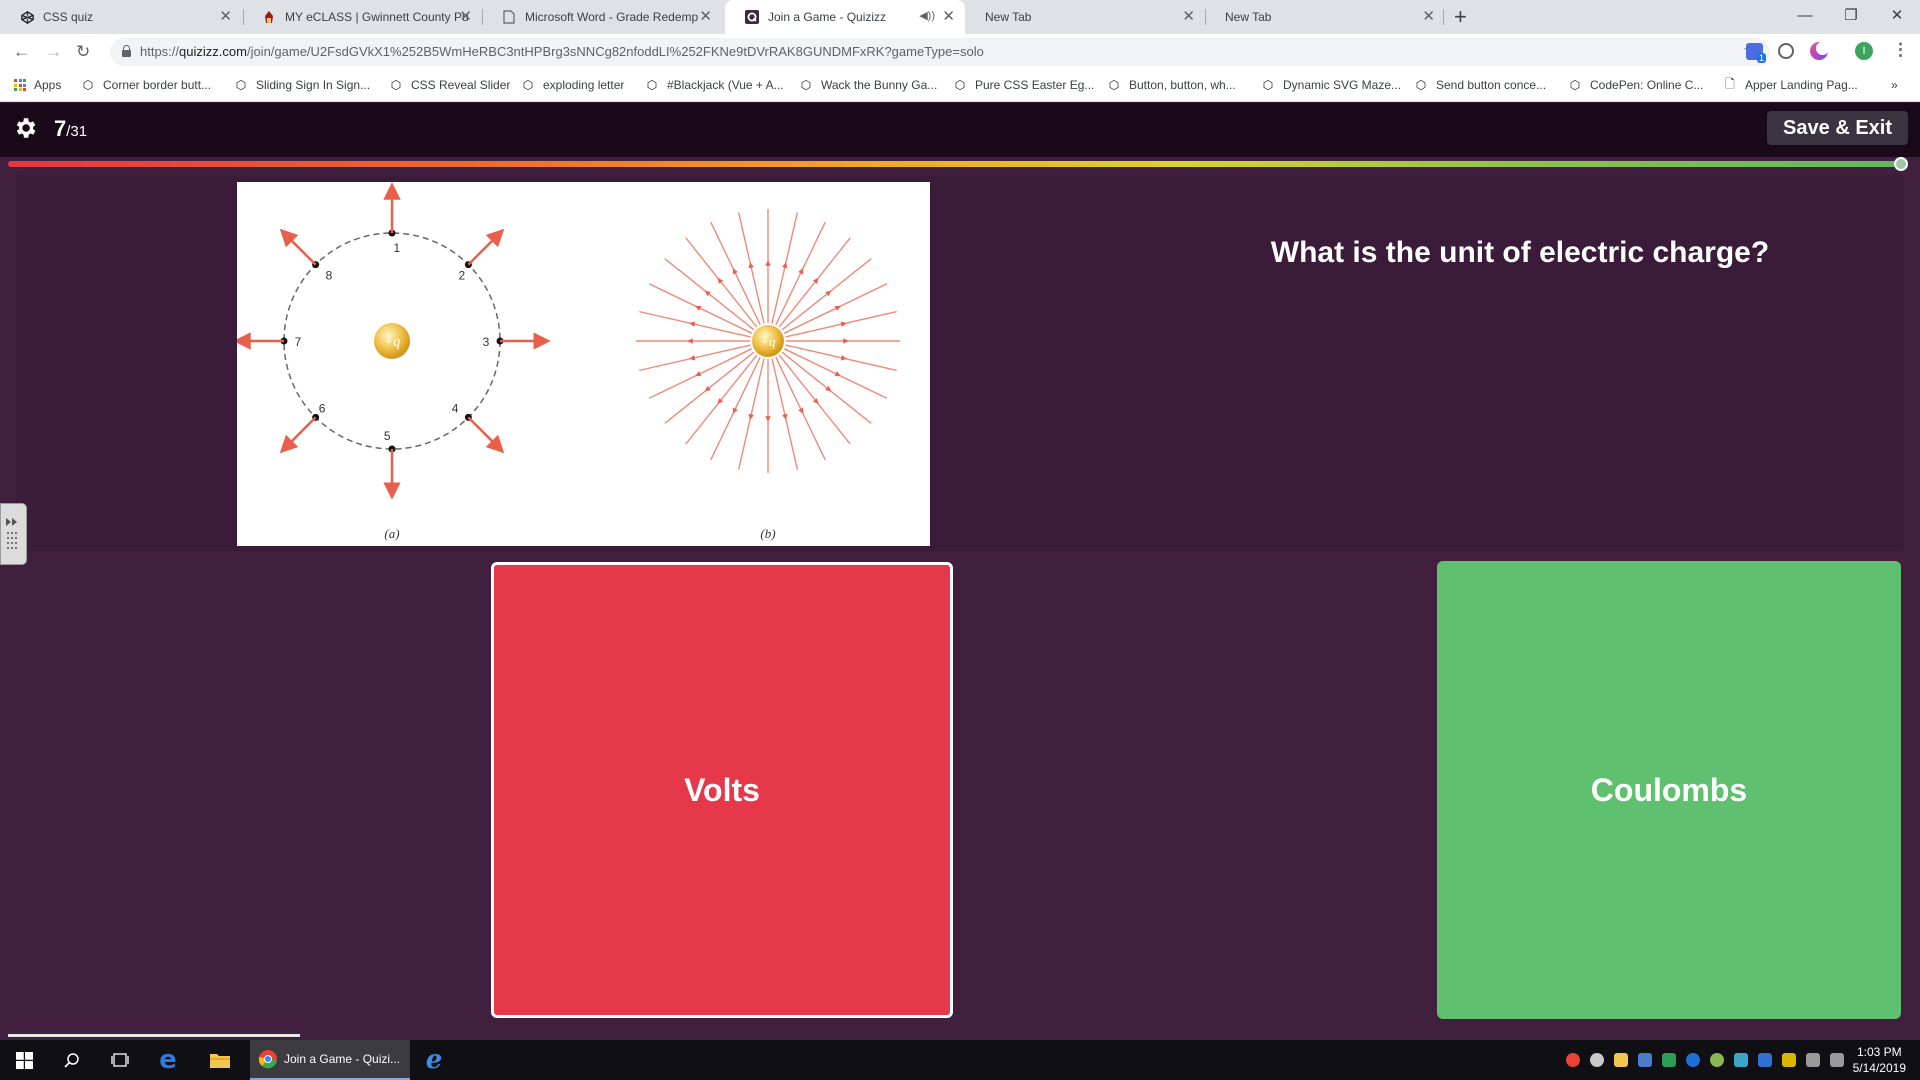 This screenshot has width=1920, height=1080. Describe the element at coordinates (1741, 1060) in the screenshot. I see `display-icon` at that location.